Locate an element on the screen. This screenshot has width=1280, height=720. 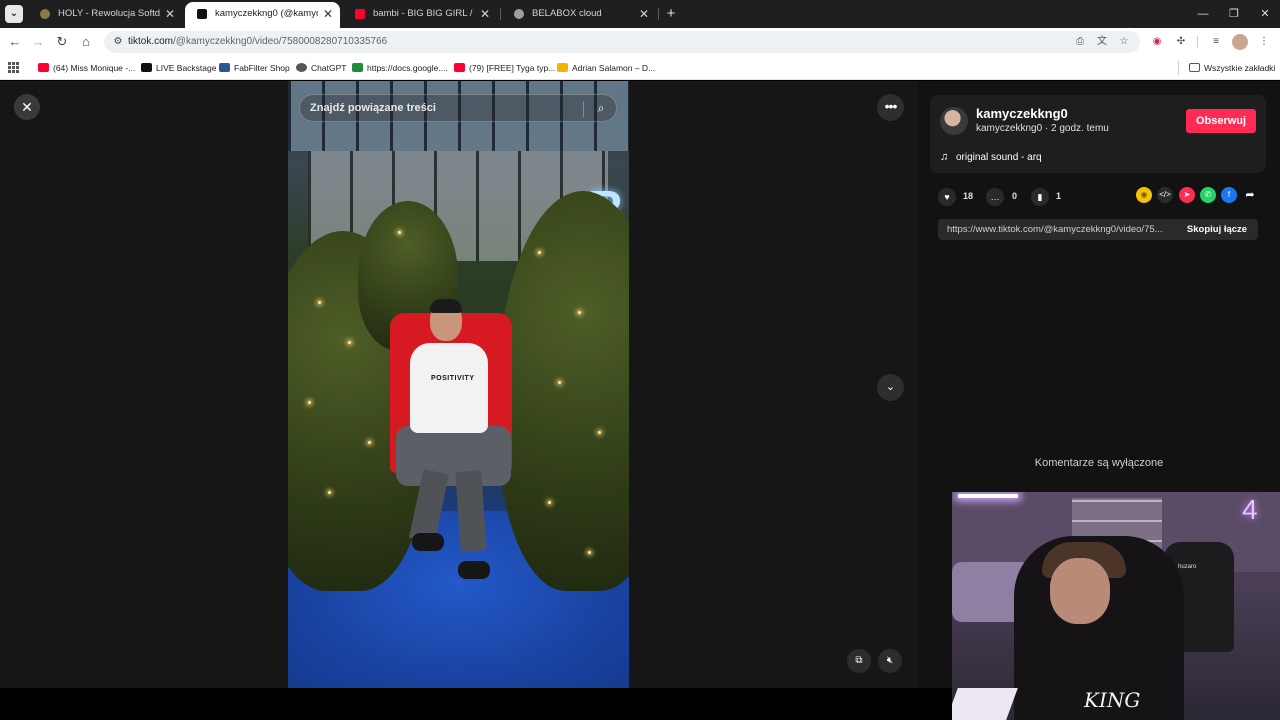
folder-icon is located at coordinates (1194, 67).